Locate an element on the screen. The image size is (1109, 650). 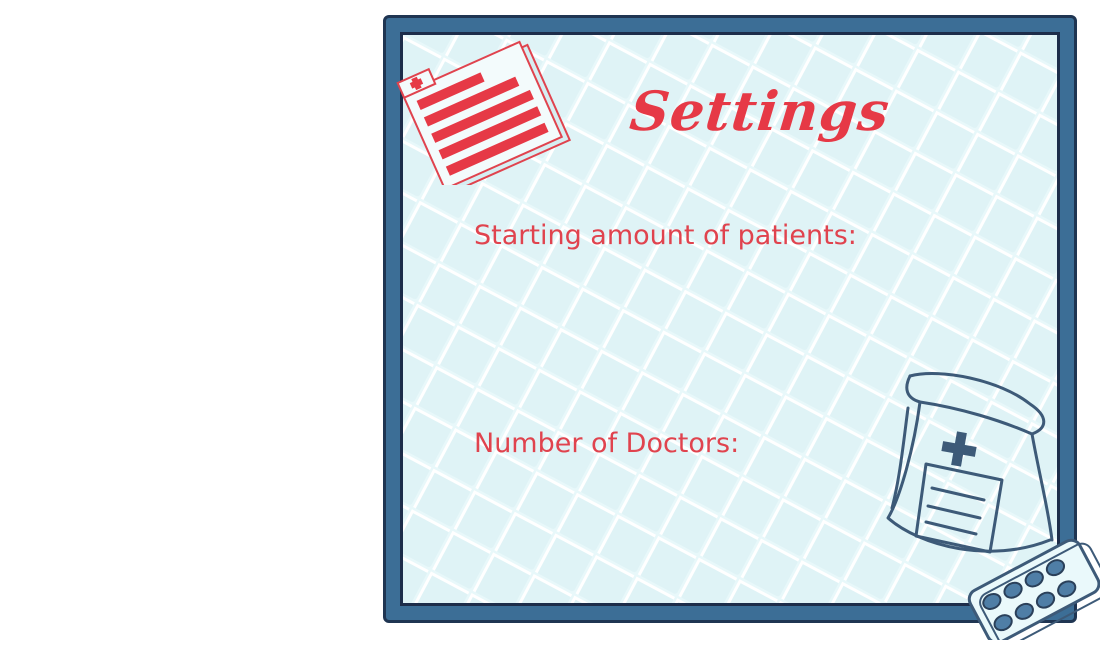
pill-blister-icon is located at coordinates (1033, 589).